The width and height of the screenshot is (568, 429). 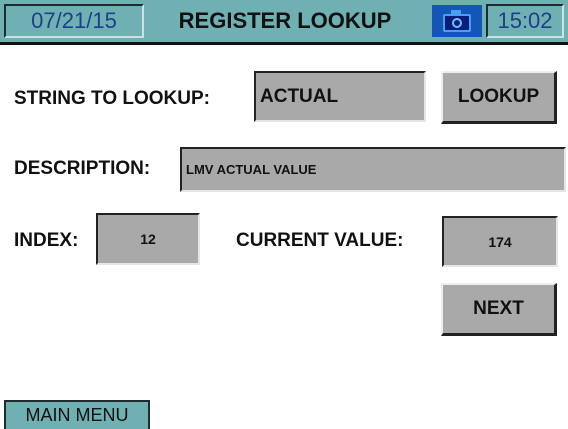 What do you see at coordinates (500, 241) in the screenshot?
I see `current-value-field: 174` at bounding box center [500, 241].